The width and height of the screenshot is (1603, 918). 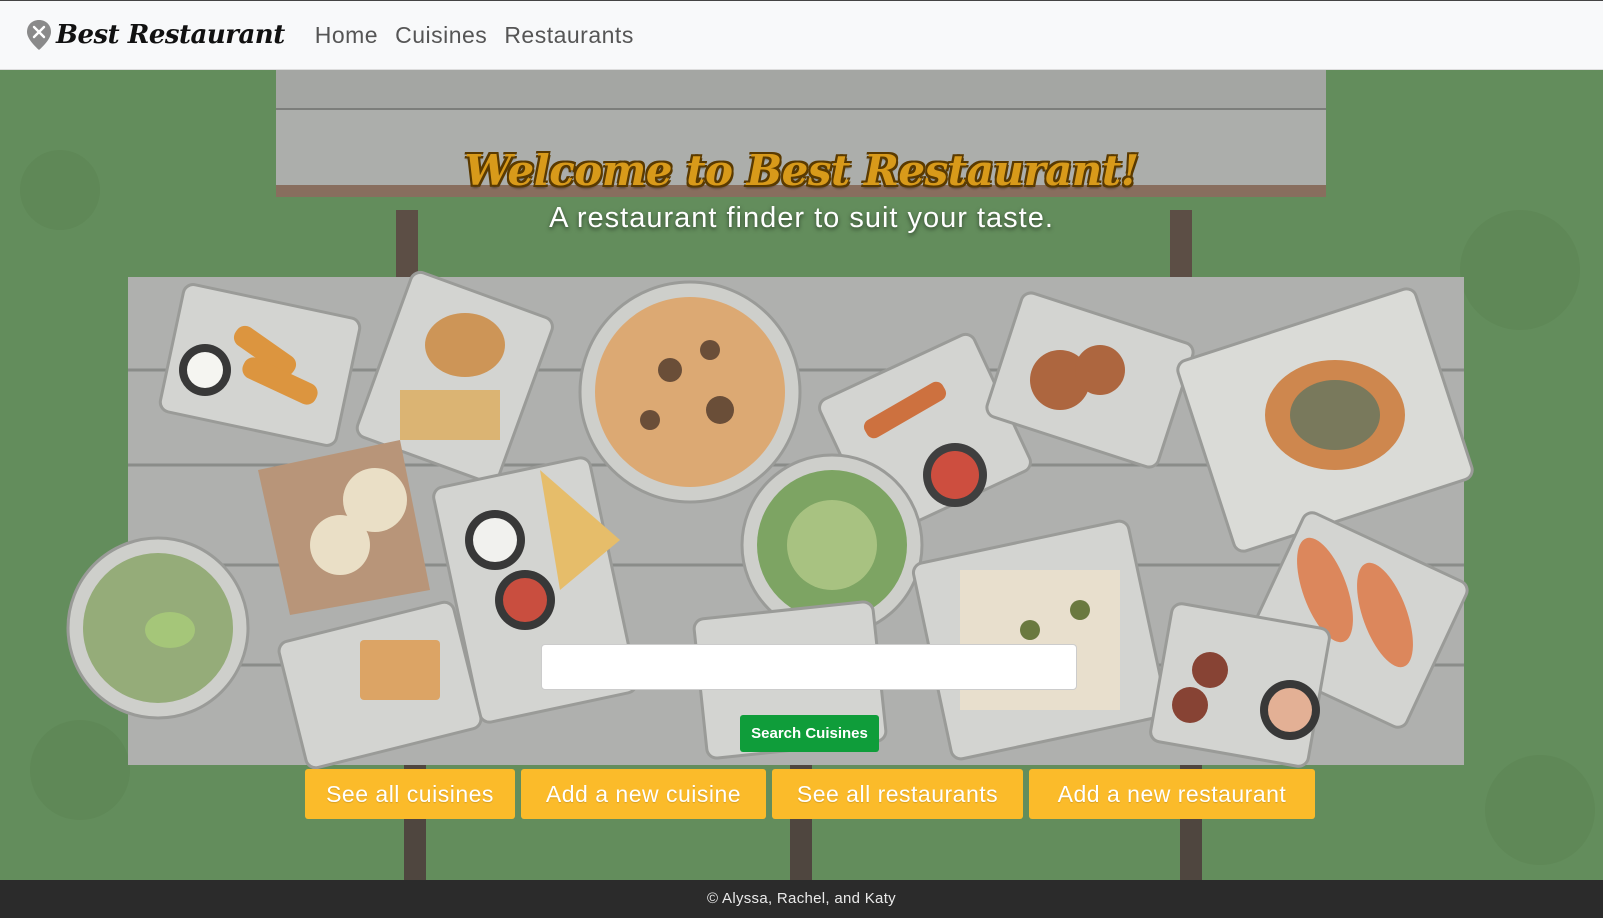 I want to click on see-all-cuisines-button: See all cuisines, so click(x=410, y=794).